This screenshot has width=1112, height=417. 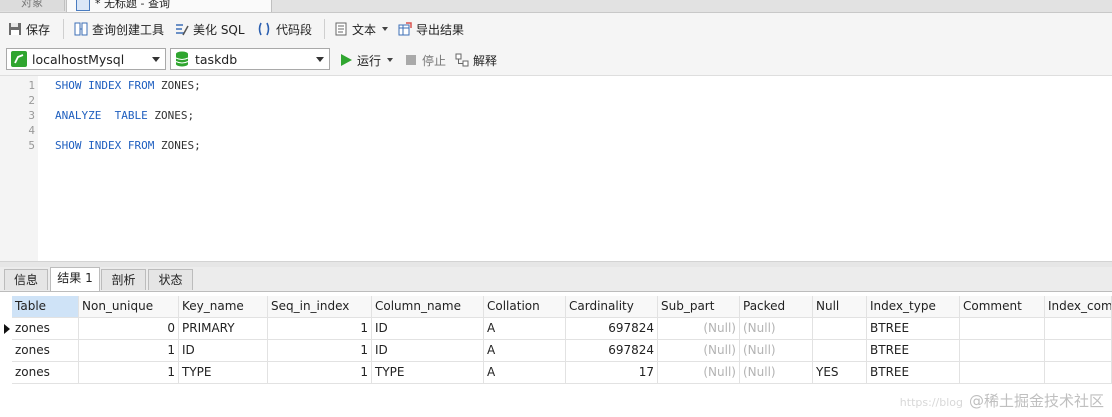 I want to click on sql-identifier: ZONES;, so click(x=177, y=145).